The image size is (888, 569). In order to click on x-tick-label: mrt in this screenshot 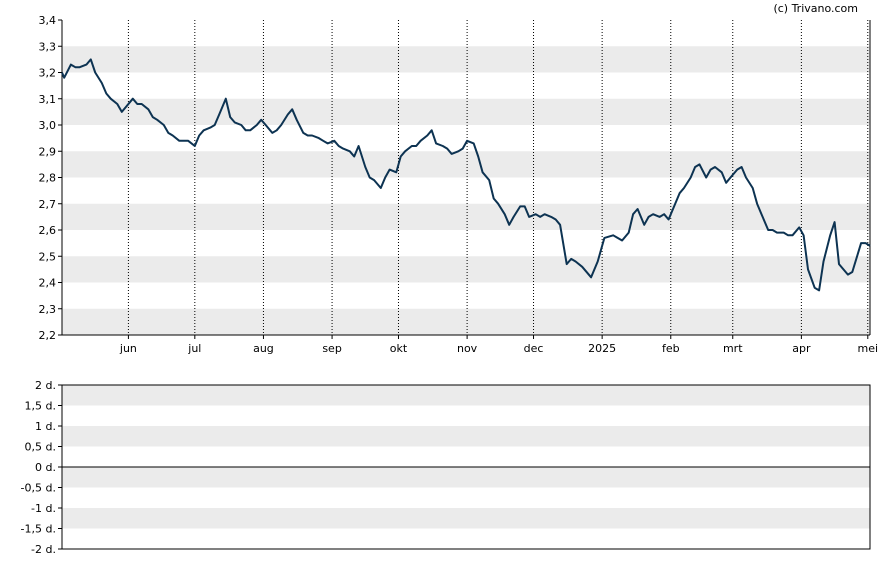, I will do `click(733, 348)`.